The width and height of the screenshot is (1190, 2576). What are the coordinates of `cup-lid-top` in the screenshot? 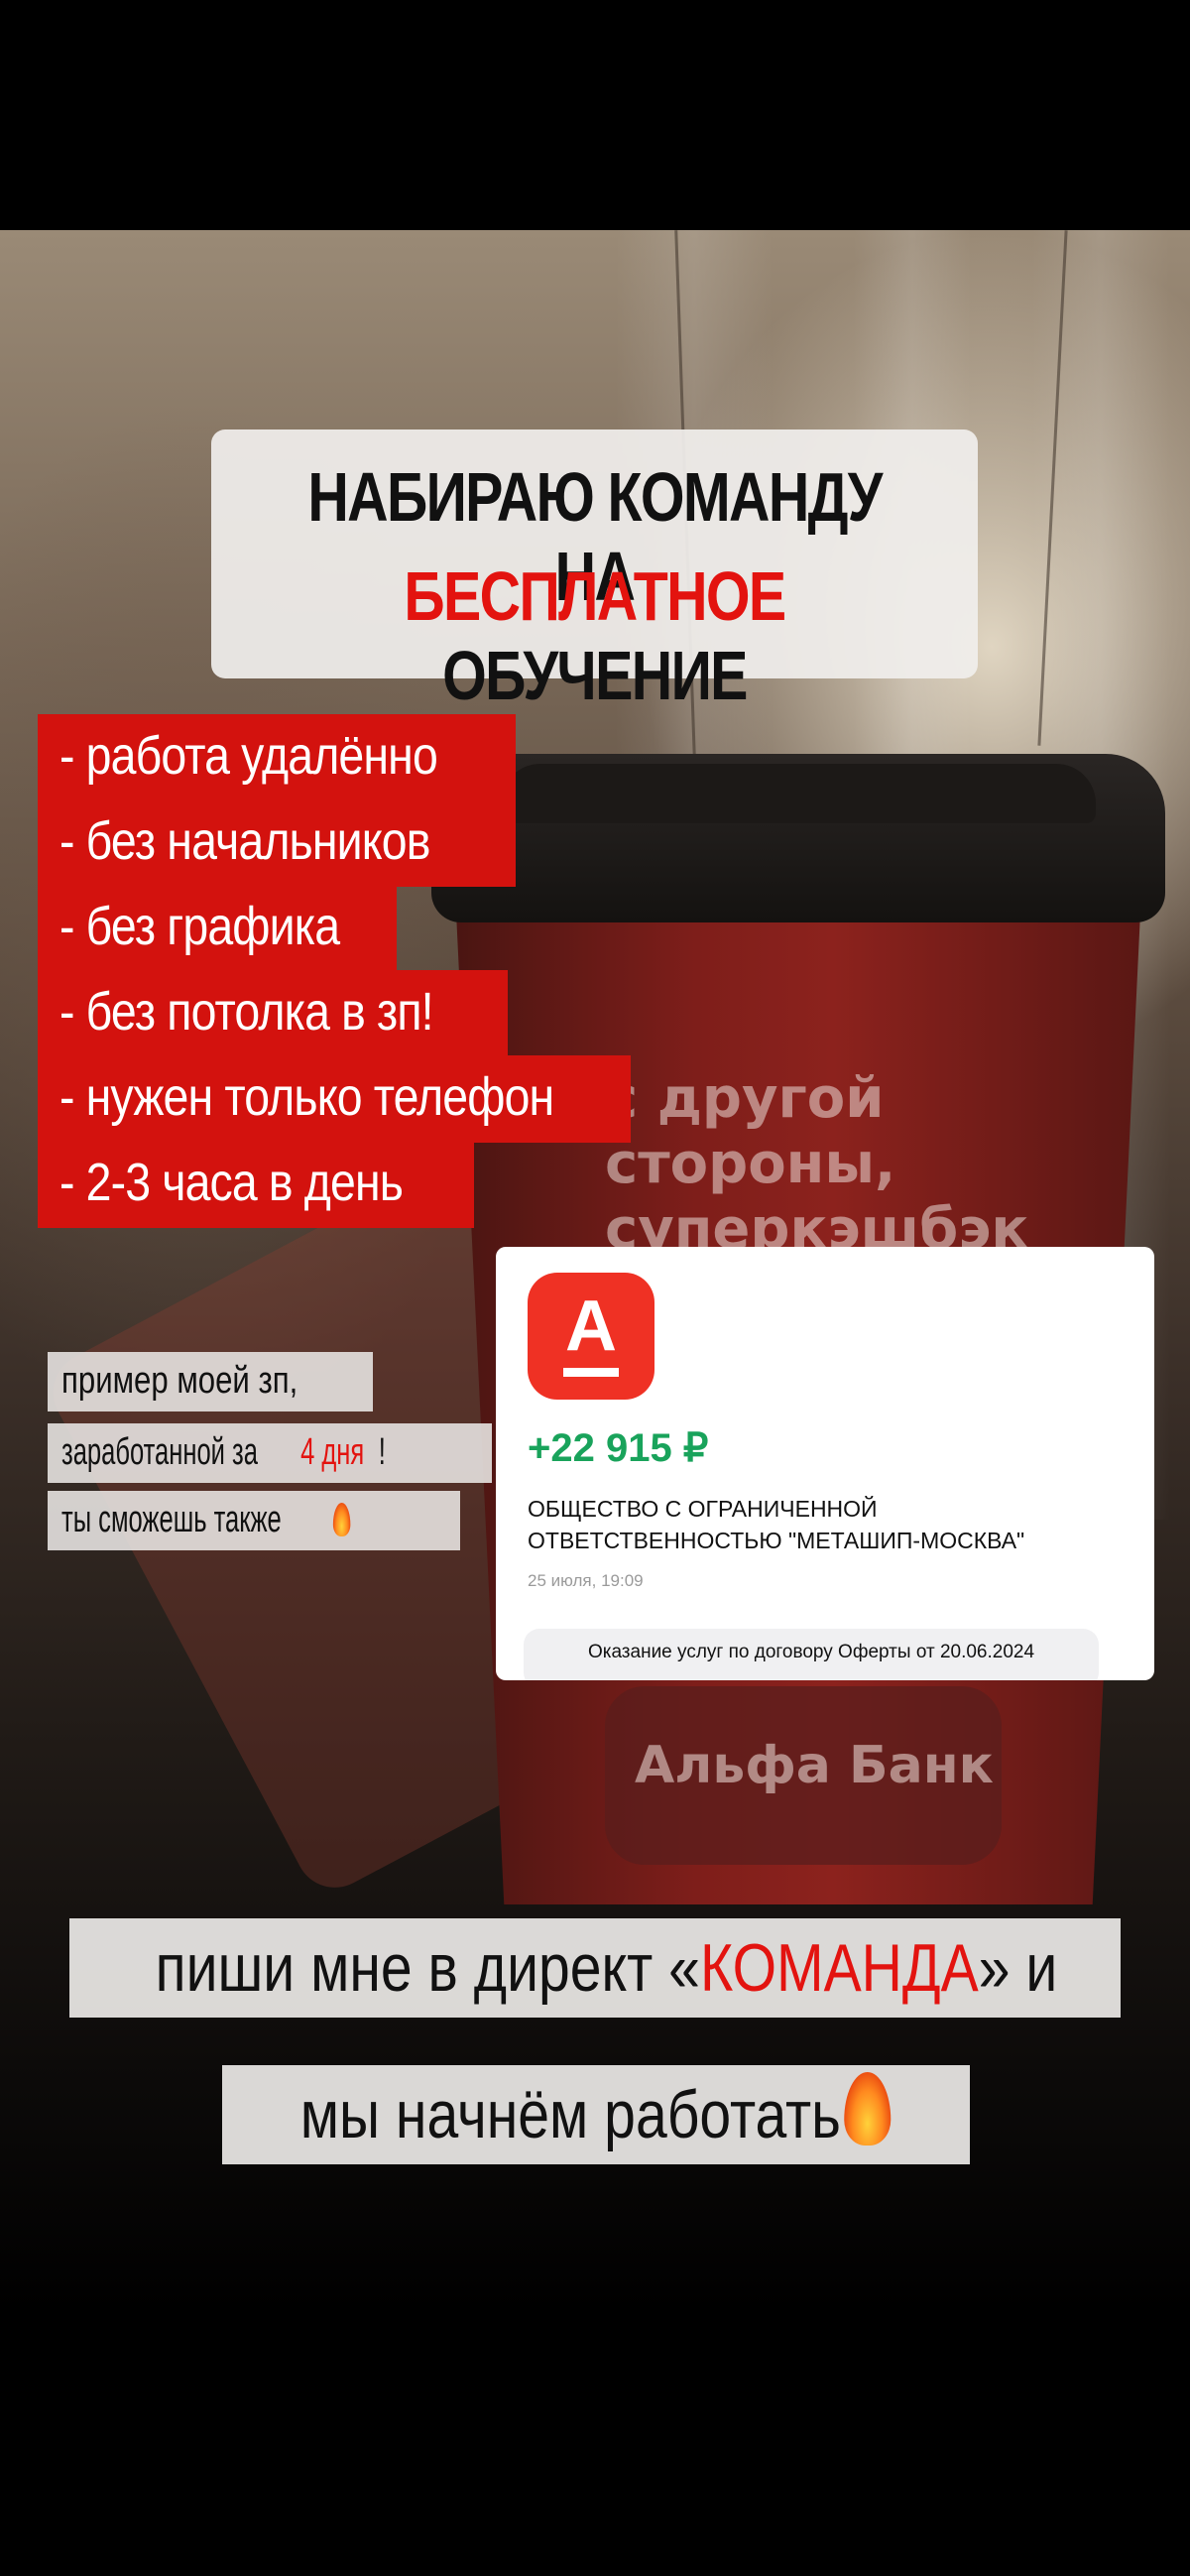 It's located at (798, 793).